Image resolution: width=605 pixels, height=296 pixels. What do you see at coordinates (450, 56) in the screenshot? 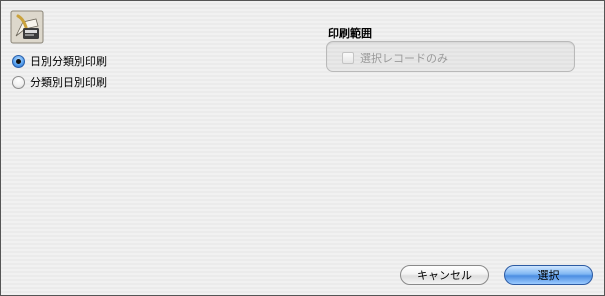
I see `print-range-group: 選択レコードのみ` at bounding box center [450, 56].